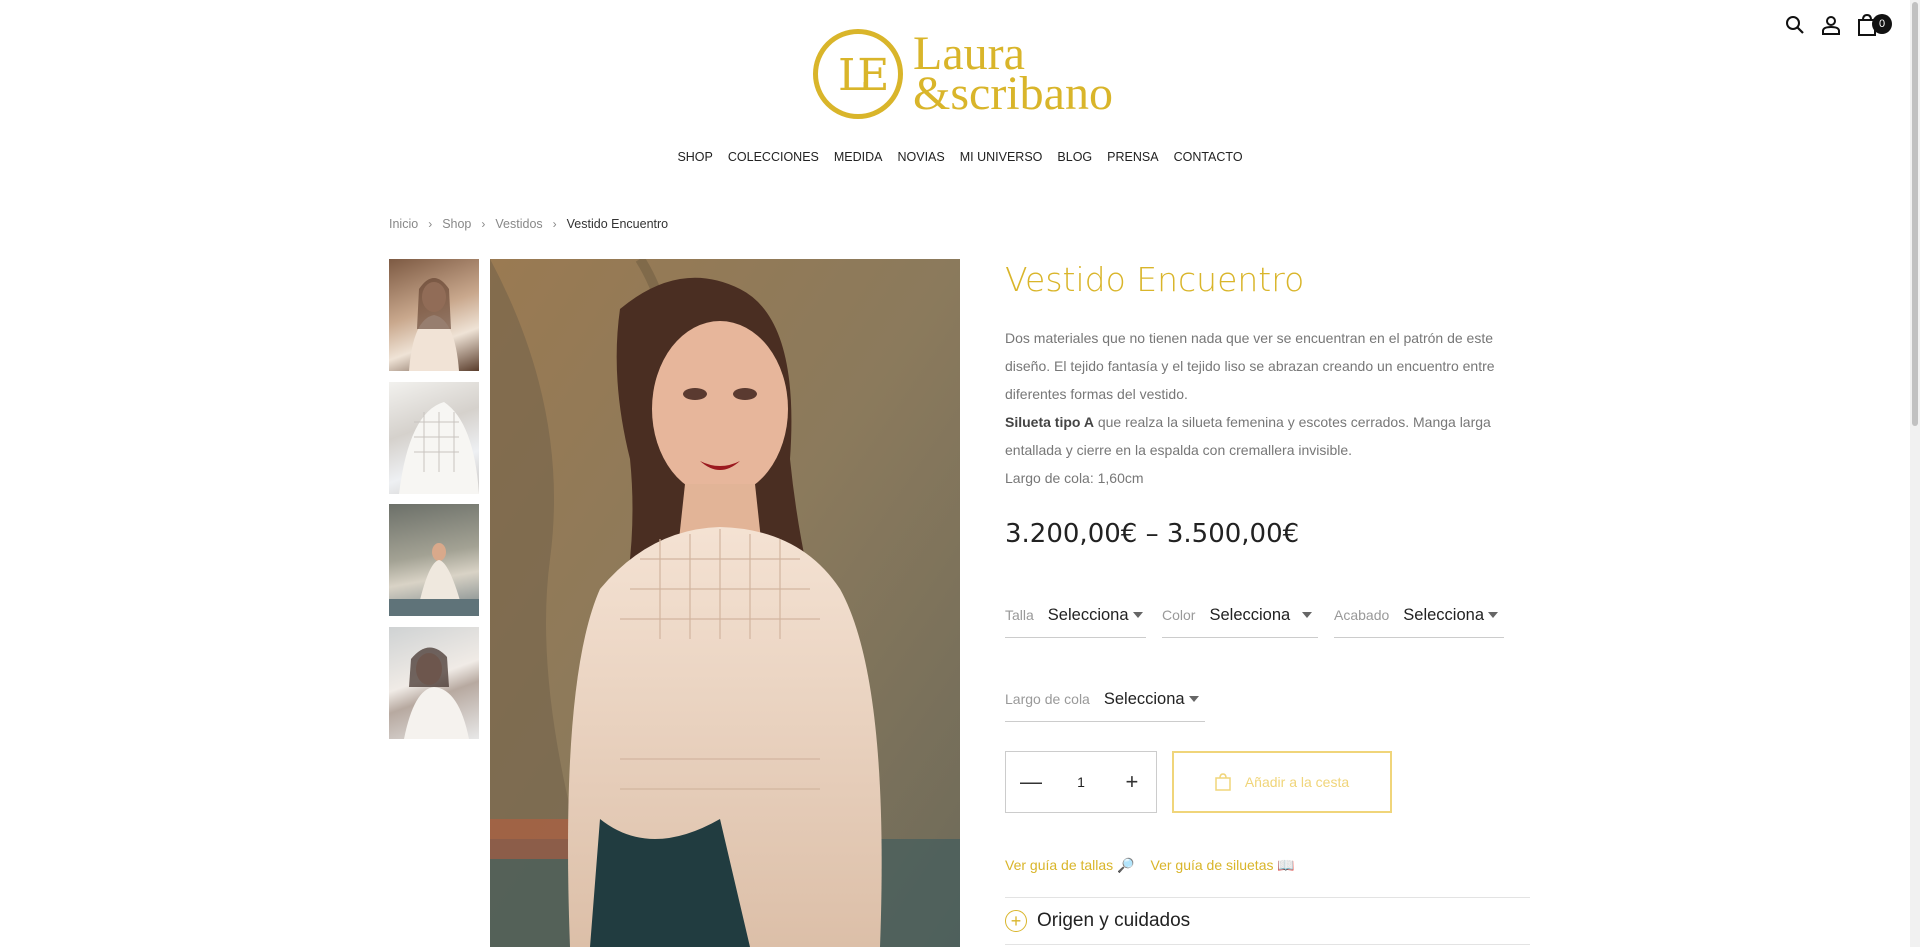 Image resolution: width=1920 pixels, height=947 pixels. Describe the element at coordinates (773, 157) in the screenshot. I see `nav-colecciones: COLECCIONES` at that location.